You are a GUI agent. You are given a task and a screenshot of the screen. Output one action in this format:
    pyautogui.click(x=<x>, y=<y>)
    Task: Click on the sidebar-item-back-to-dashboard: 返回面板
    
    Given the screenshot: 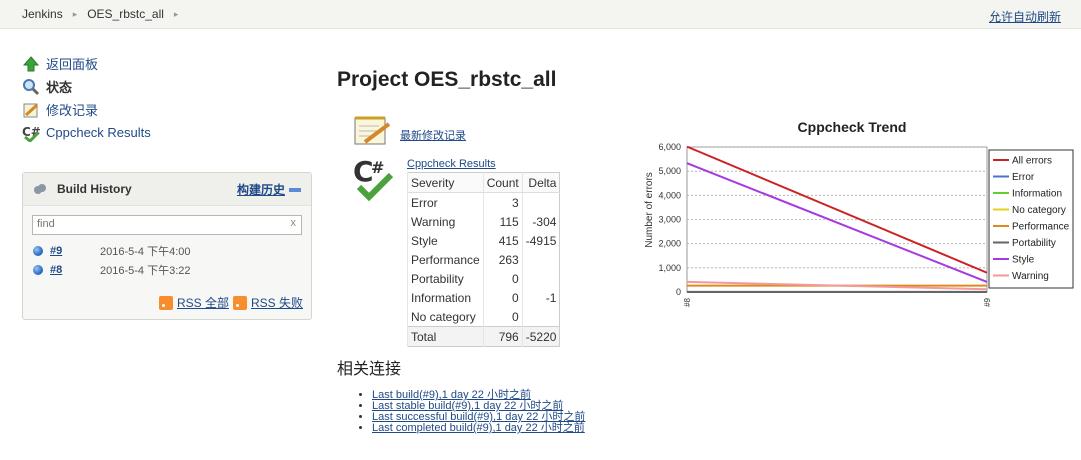 What is the action you would take?
    pyautogui.click(x=167, y=63)
    